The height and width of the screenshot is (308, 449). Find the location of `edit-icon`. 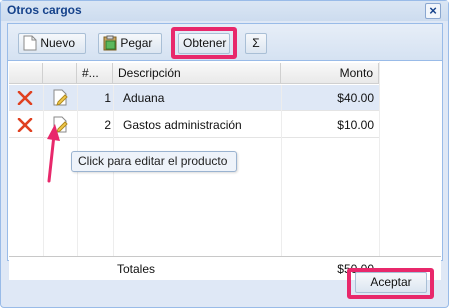

edit-icon is located at coordinates (60, 97).